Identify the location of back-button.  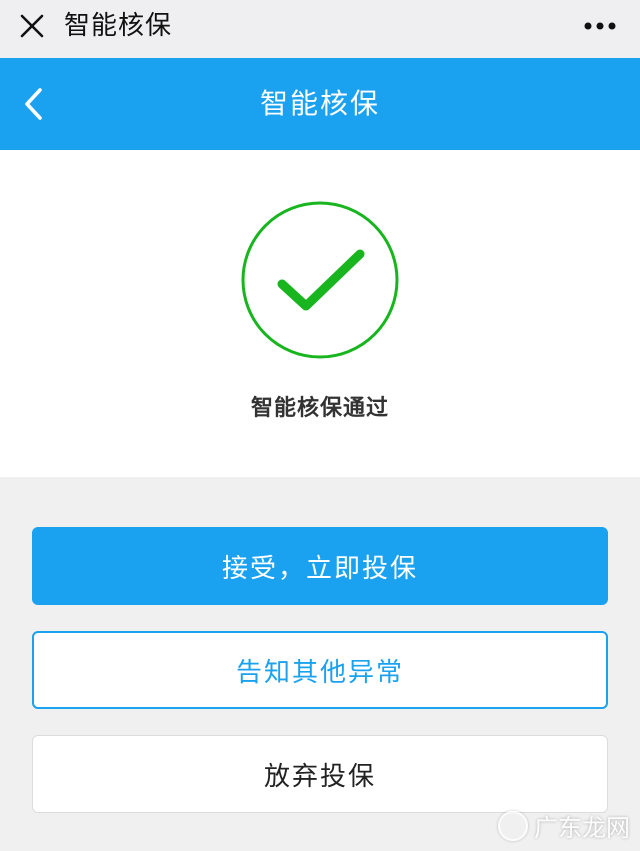
(34, 104).